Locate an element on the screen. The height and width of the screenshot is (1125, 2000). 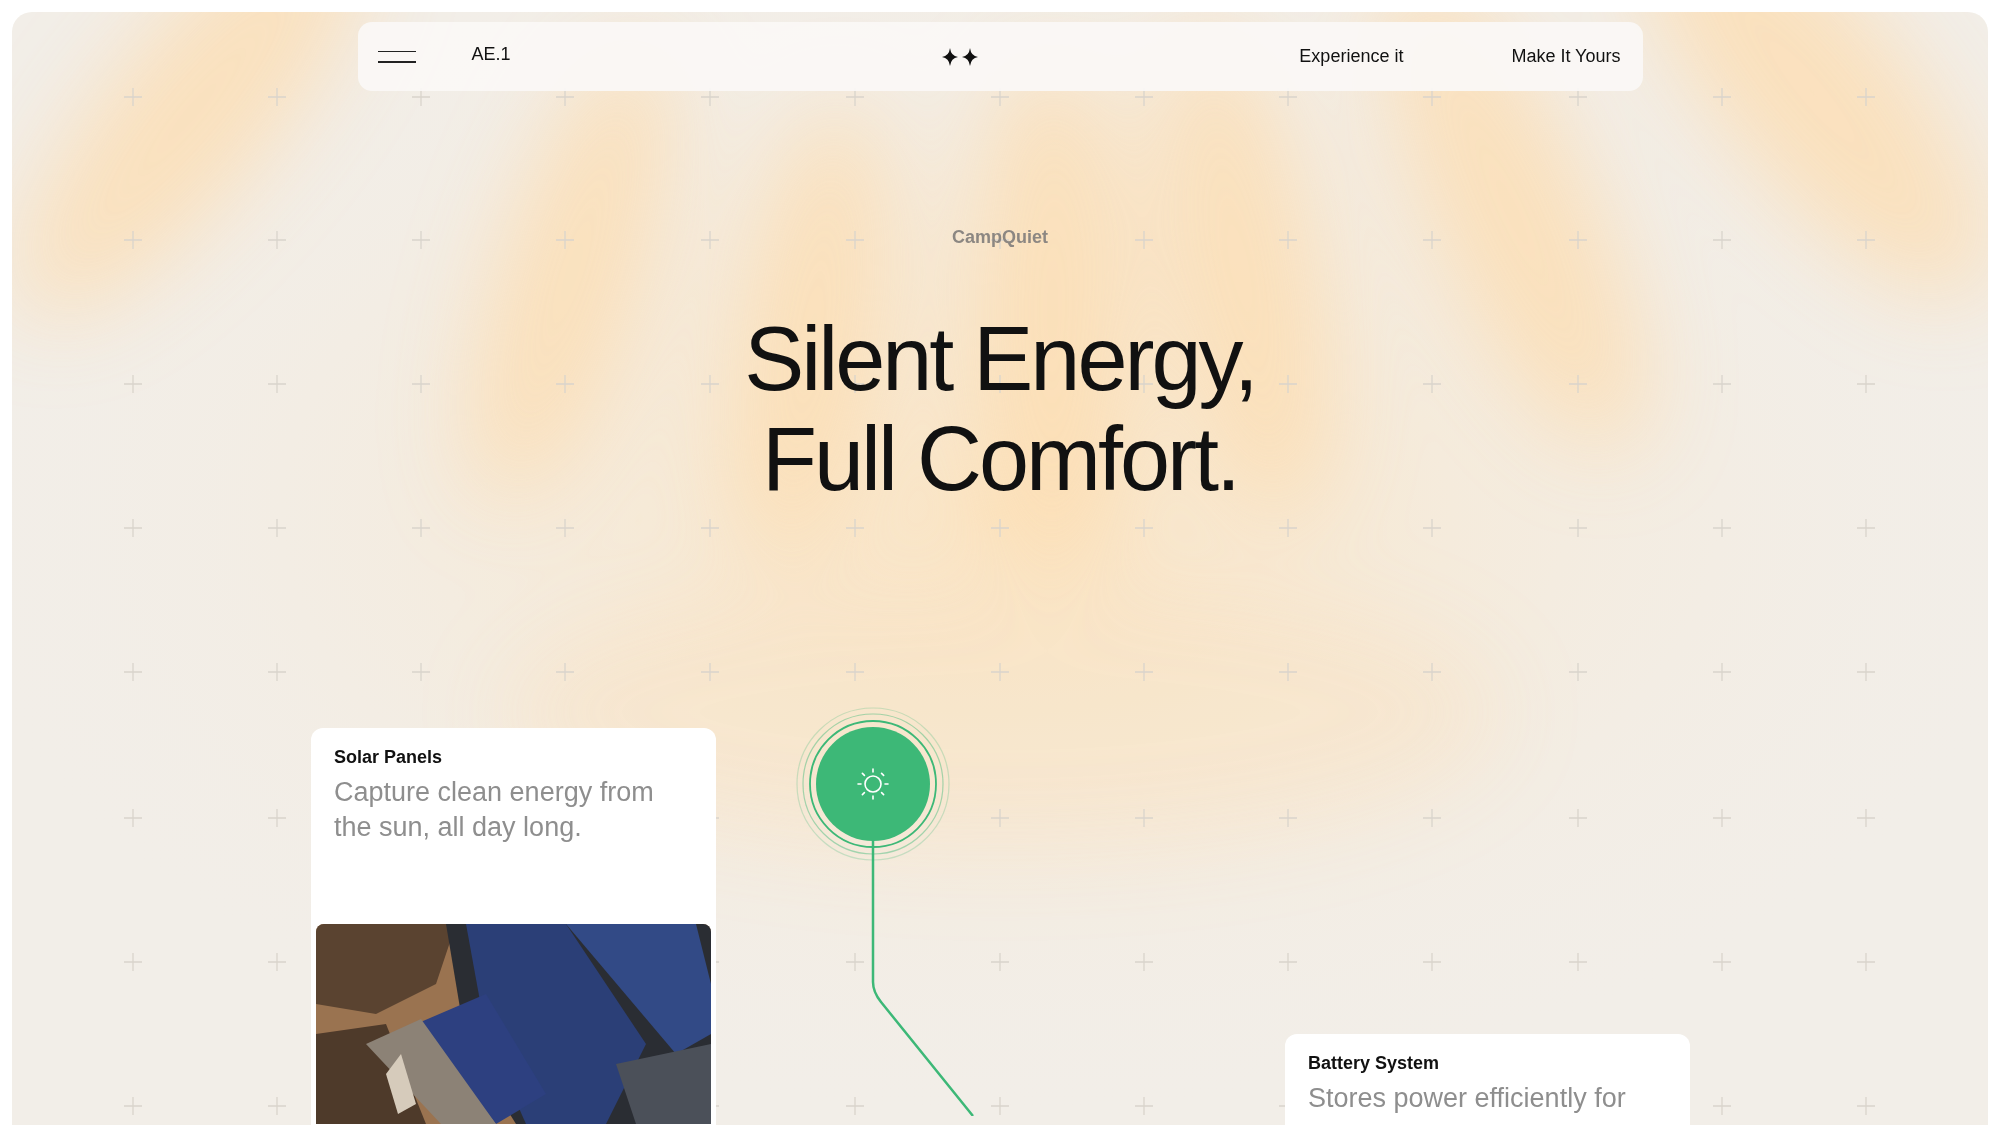
hero-headline: Silent Energy, Full Comfort. is located at coordinates (1000, 409).